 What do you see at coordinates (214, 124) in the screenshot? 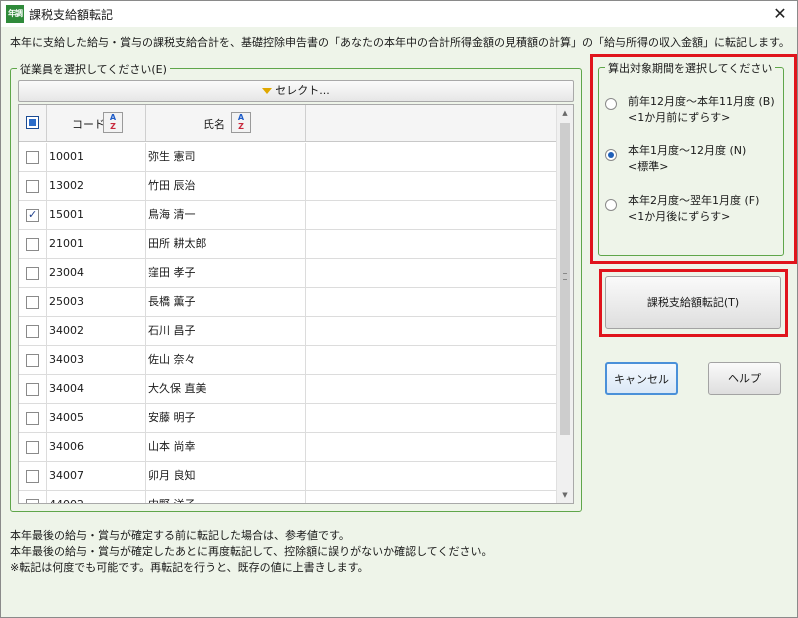
I see `name-column-header: 氏名` at bounding box center [214, 124].